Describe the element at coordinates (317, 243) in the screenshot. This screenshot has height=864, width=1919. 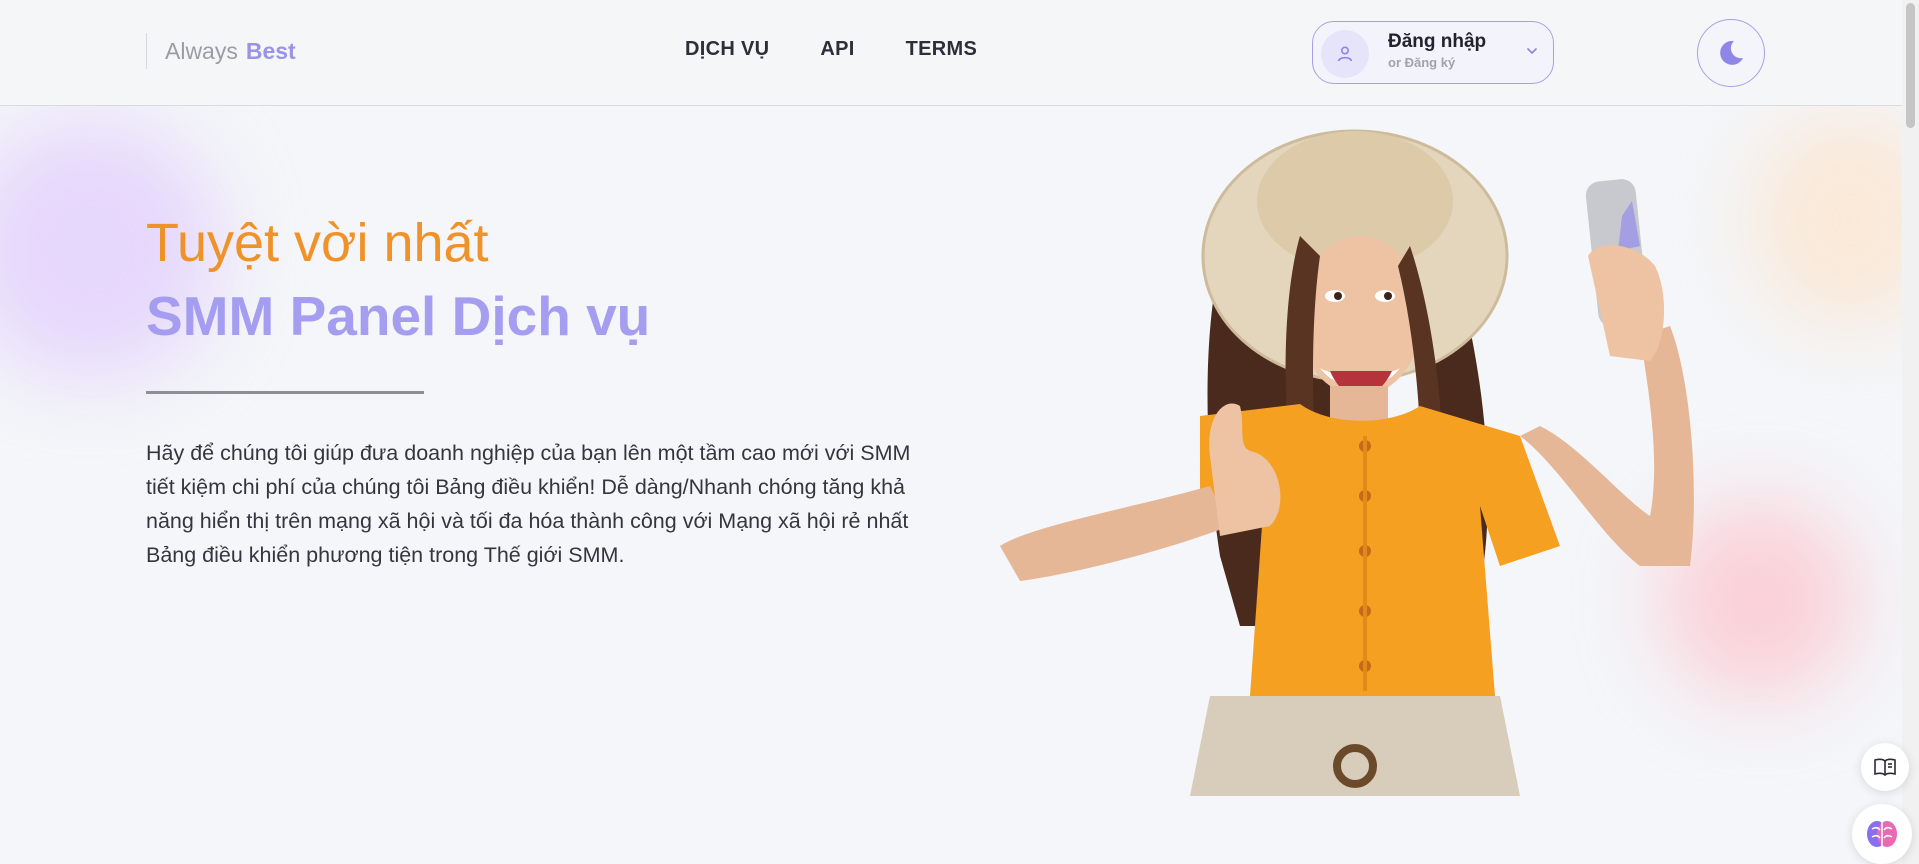
I see `hero-title-line1: Tuyệt vời nhất` at that location.